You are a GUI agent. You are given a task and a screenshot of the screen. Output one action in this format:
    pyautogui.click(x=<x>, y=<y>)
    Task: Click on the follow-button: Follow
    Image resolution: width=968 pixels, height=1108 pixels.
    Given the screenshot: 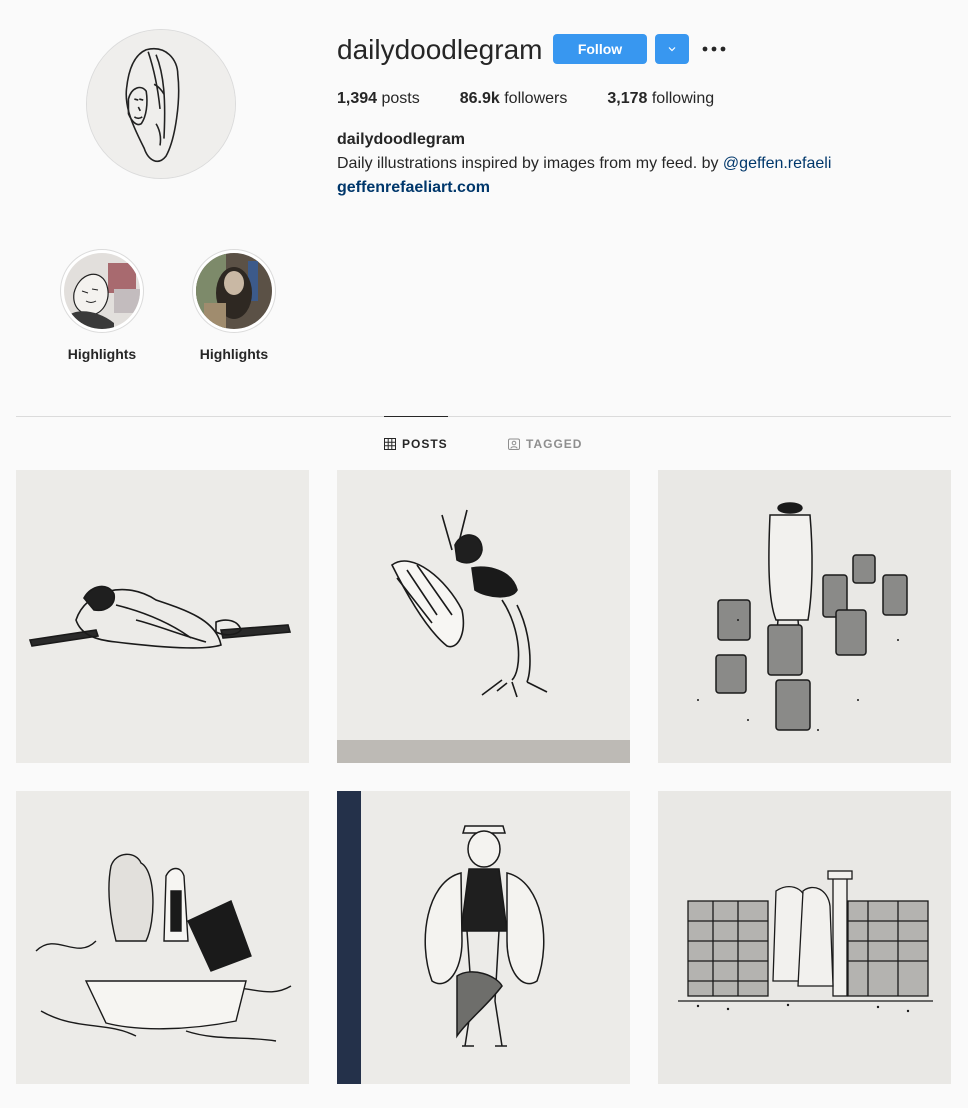 What is the action you would take?
    pyautogui.click(x=600, y=49)
    